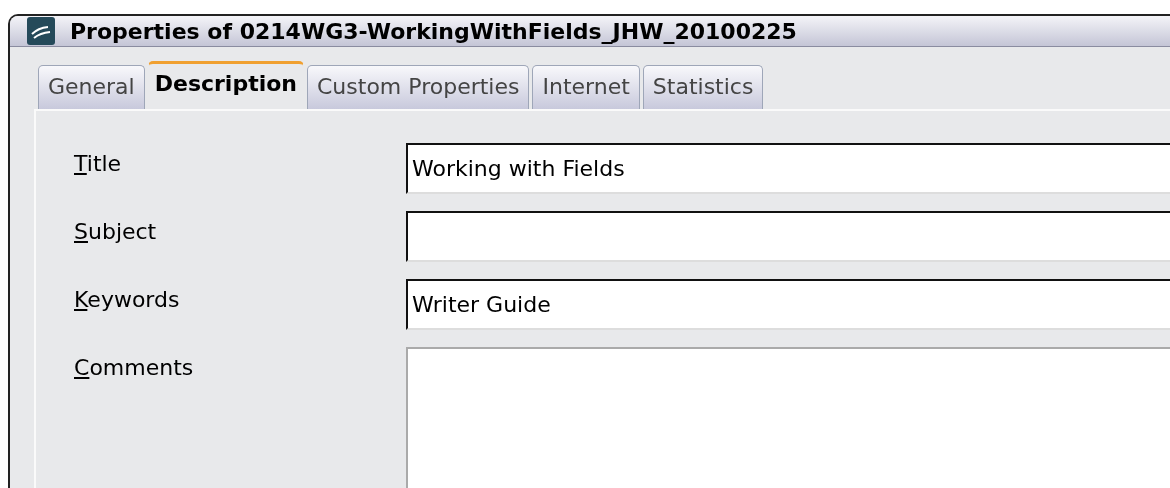 Image resolution: width=1170 pixels, height=488 pixels. What do you see at coordinates (127, 300) in the screenshot?
I see `field-label: Keywords` at bounding box center [127, 300].